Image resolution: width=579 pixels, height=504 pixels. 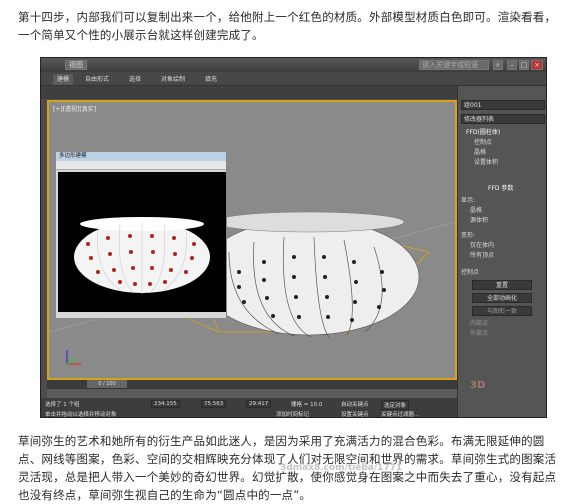 What do you see at coordinates (252, 393) in the screenshot?
I see `track-bar` at bounding box center [252, 393].